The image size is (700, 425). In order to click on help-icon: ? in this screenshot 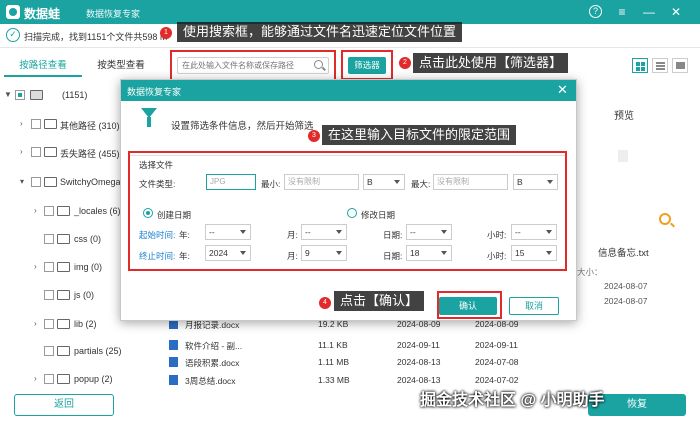, I will do `click(595, 11)`.